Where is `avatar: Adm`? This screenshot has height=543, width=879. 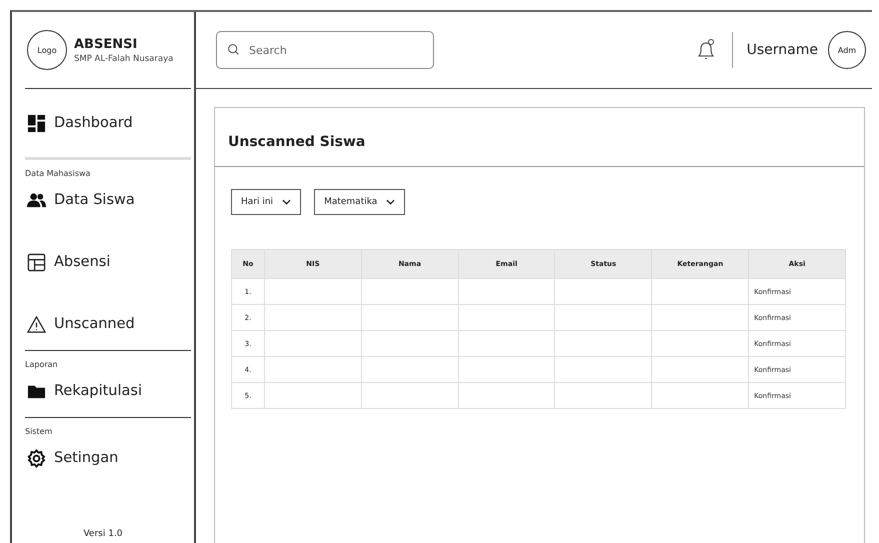 avatar: Adm is located at coordinates (847, 50).